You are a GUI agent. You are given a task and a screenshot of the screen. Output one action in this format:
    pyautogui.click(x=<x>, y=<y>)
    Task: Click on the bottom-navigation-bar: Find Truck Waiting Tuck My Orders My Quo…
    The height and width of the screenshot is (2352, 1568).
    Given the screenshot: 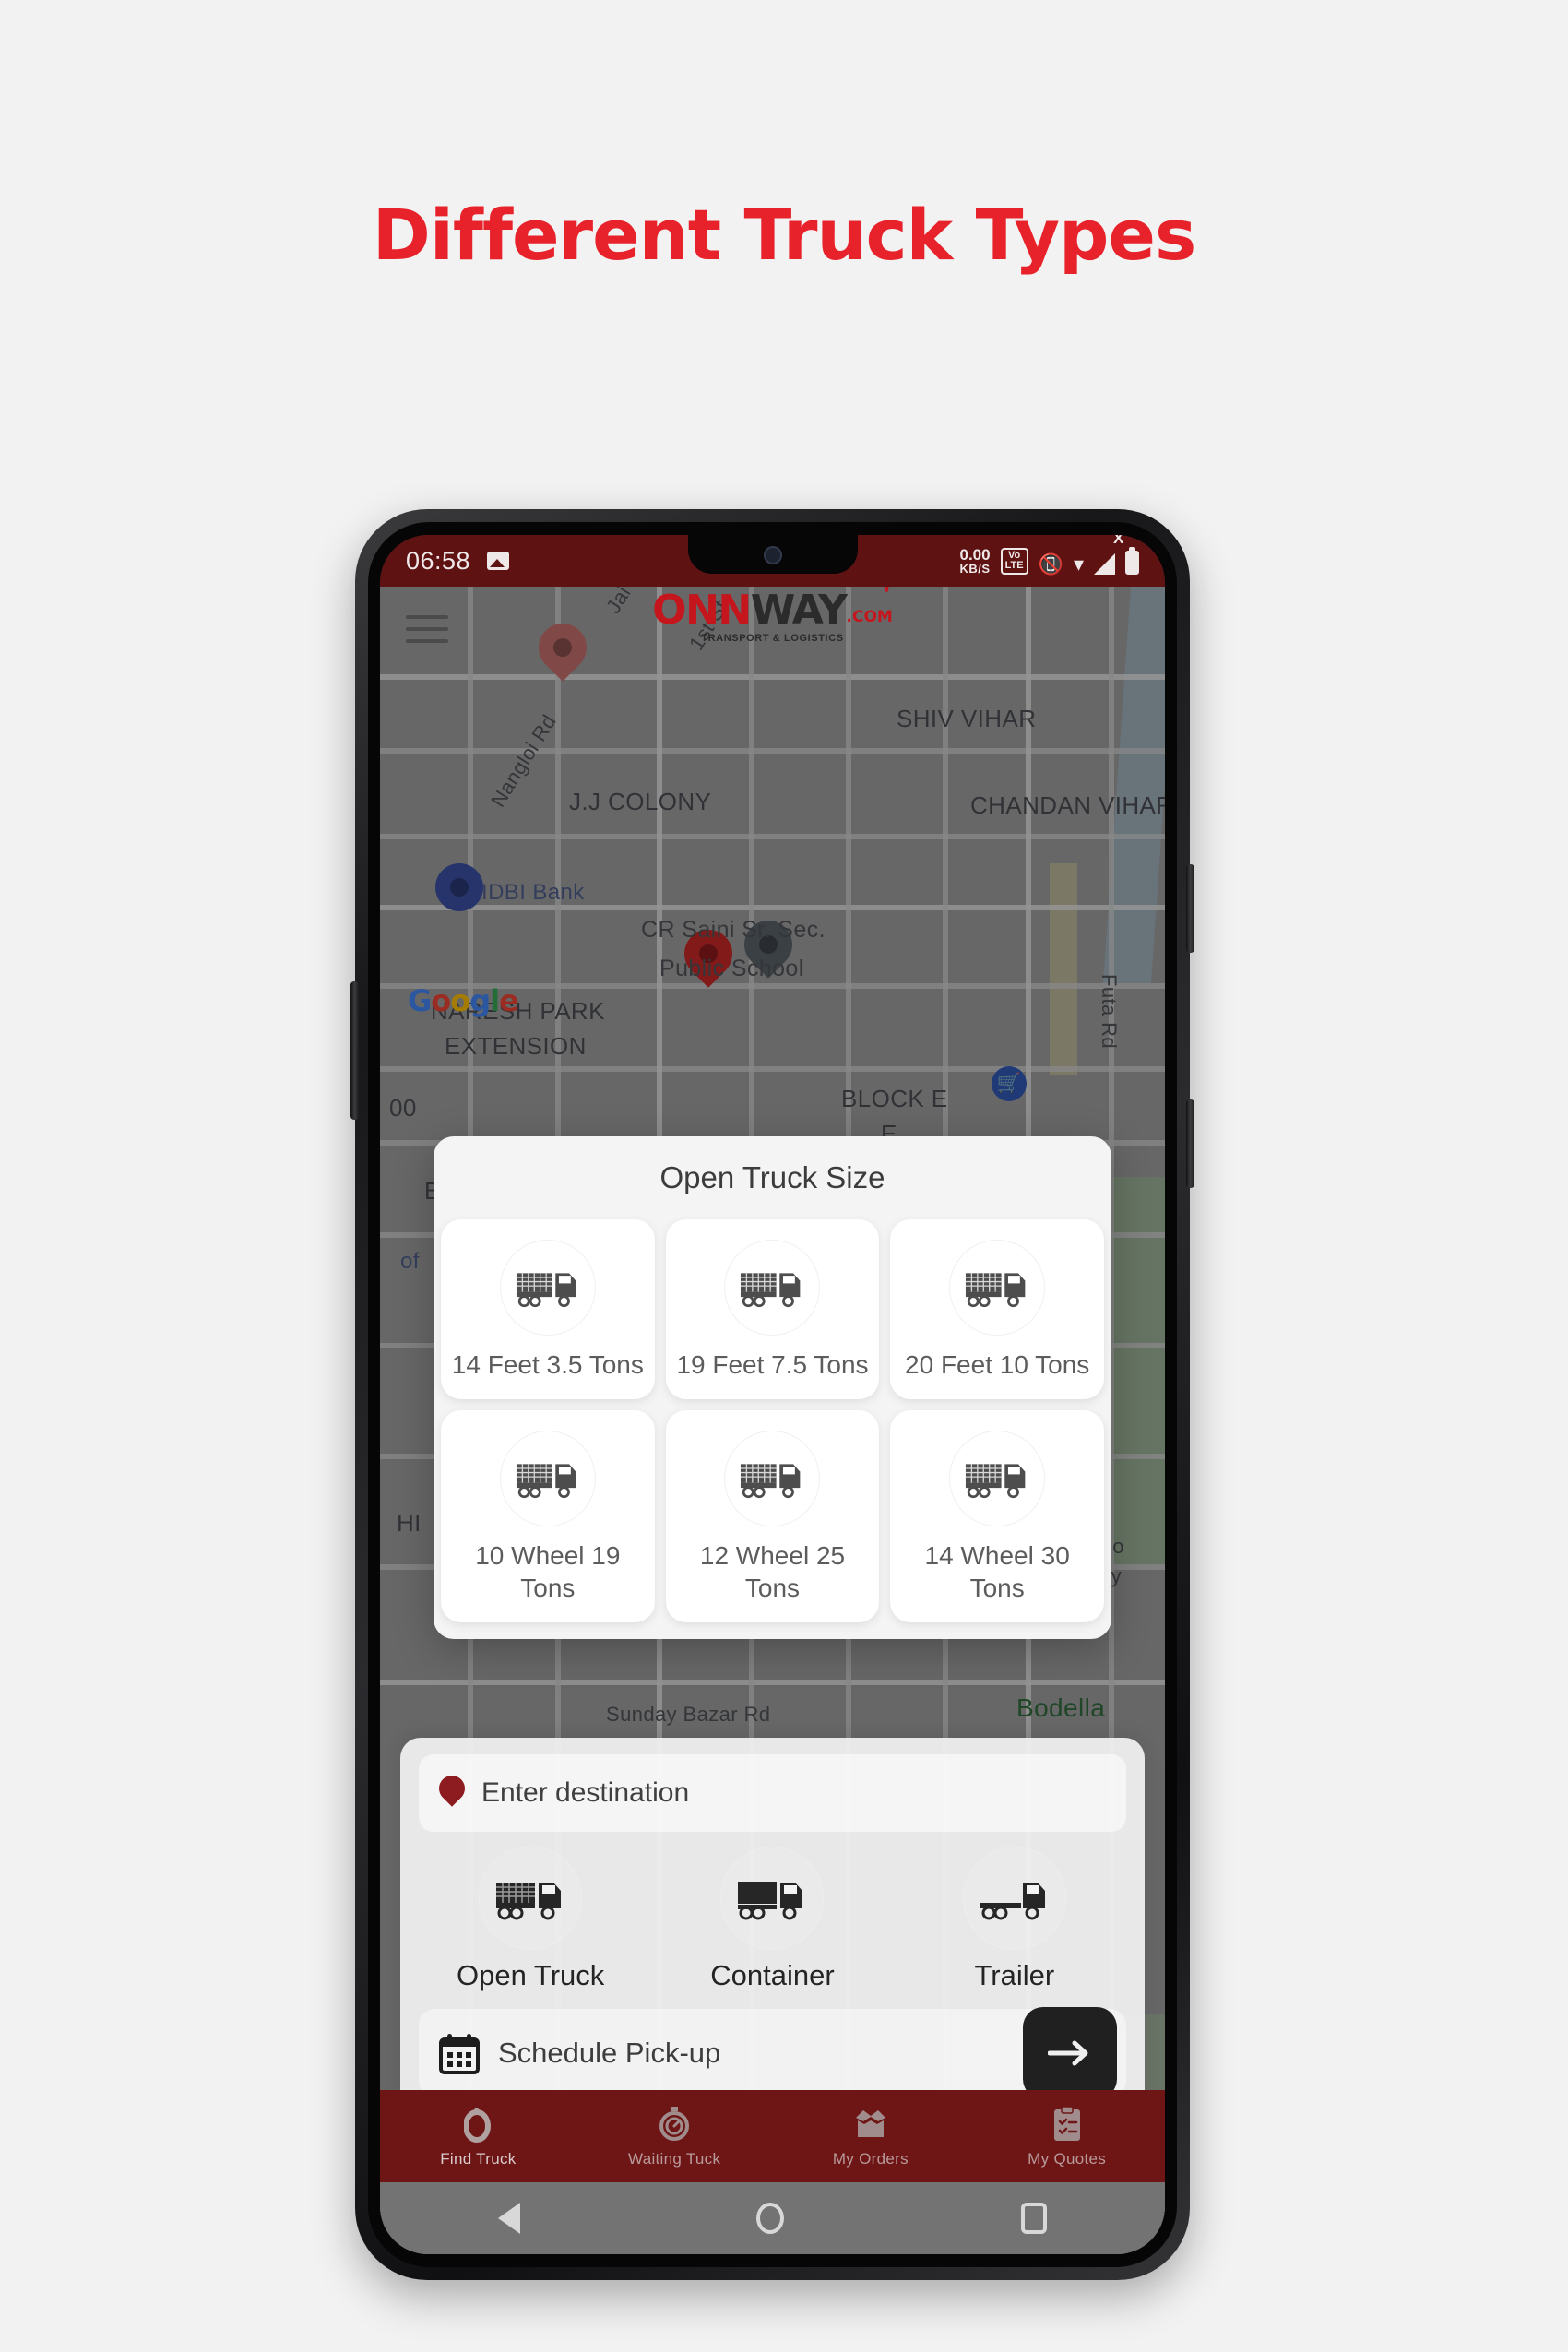 What is the action you would take?
    pyautogui.click(x=772, y=2136)
    